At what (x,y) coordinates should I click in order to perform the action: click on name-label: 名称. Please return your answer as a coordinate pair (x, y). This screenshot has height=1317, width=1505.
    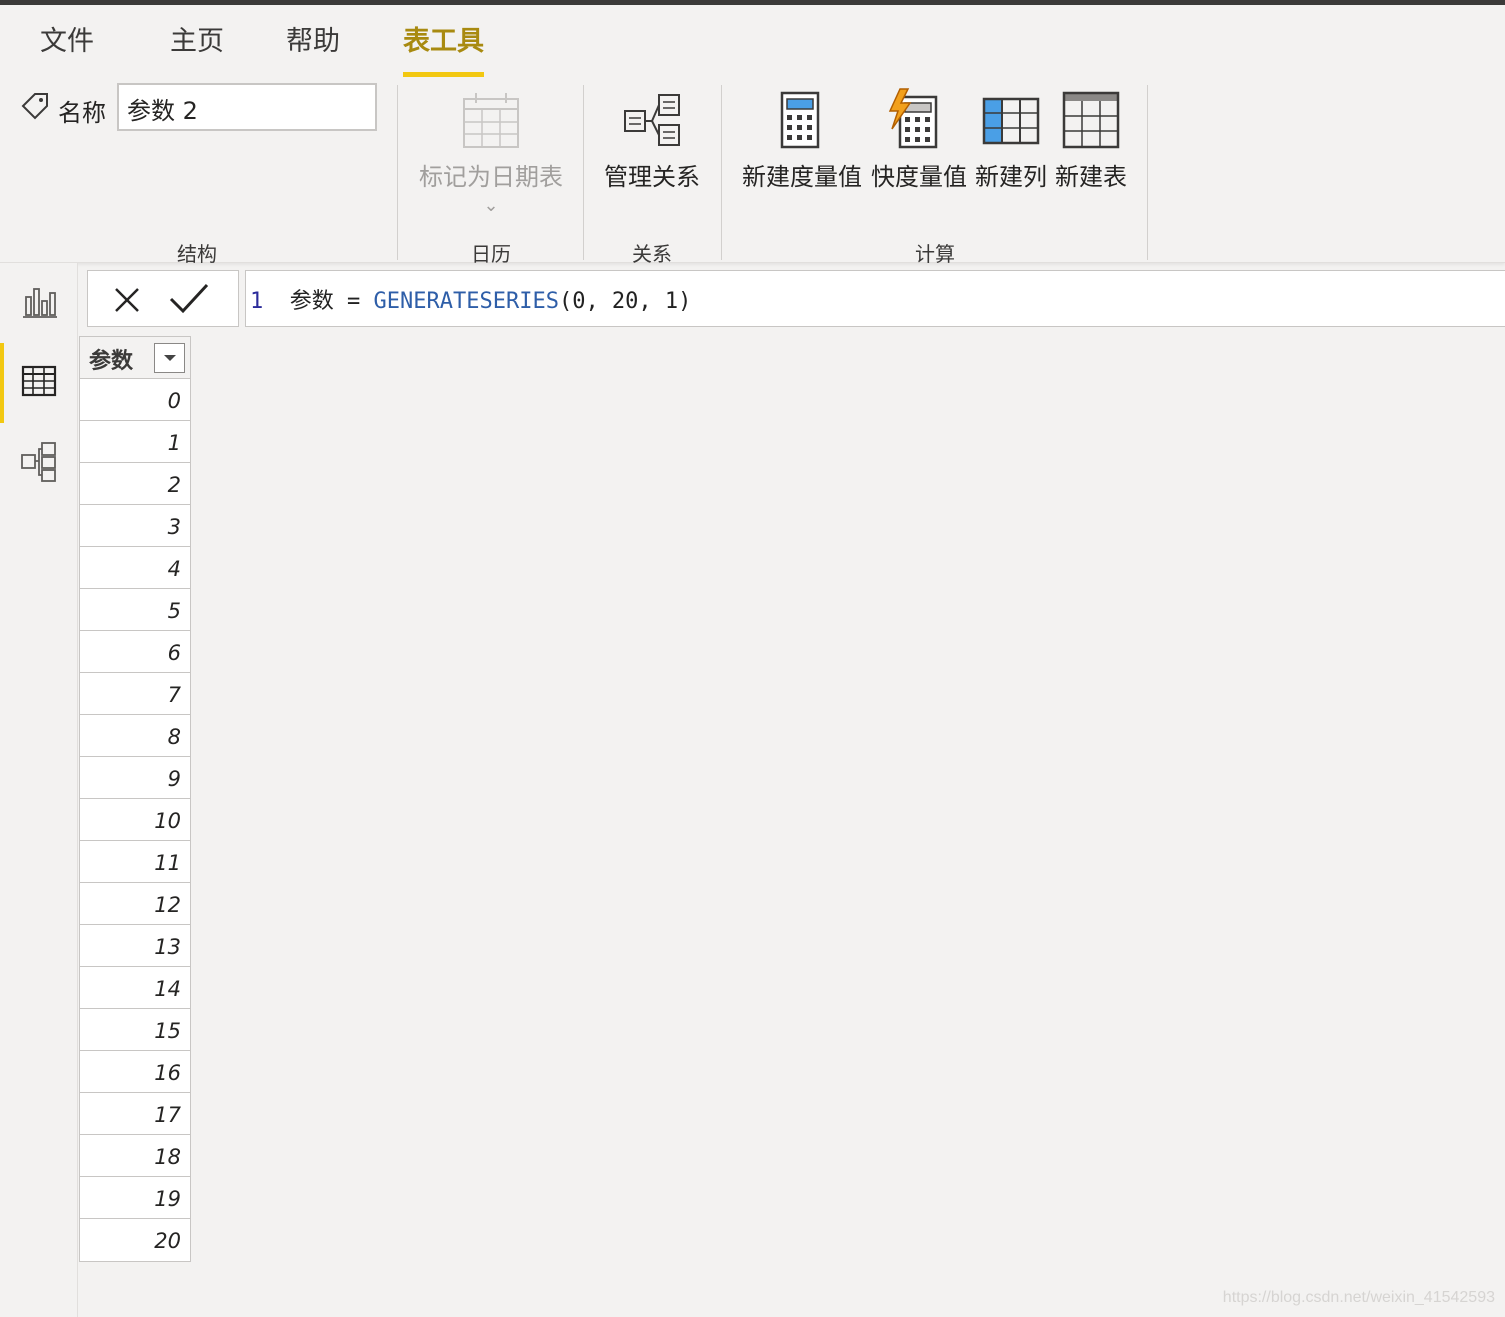
    Looking at the image, I should click on (82, 113).